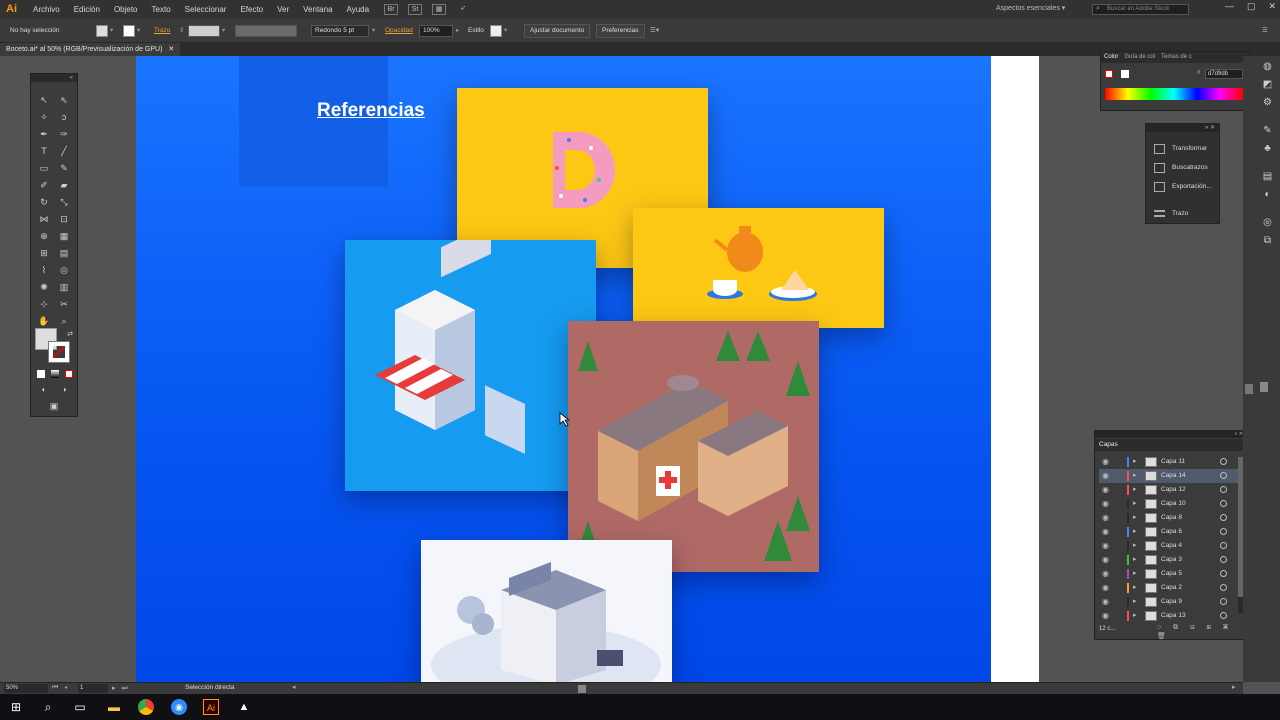  What do you see at coordinates (44, 321) in the screenshot?
I see `hand-tool-icon: ✋` at bounding box center [44, 321].